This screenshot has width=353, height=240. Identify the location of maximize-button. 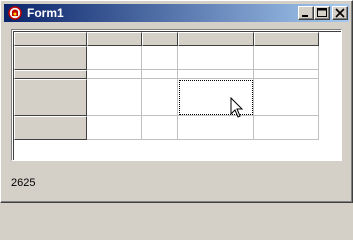
(322, 13).